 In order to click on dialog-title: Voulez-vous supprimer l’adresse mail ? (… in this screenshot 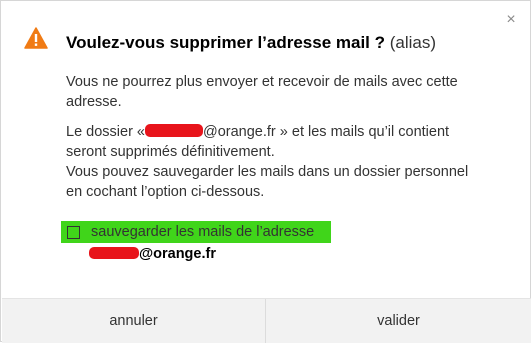, I will do `click(251, 43)`.